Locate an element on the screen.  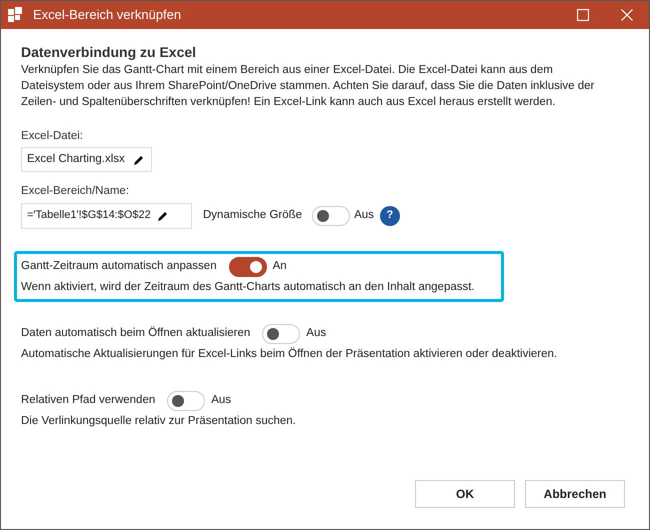
maximize-icon is located at coordinates (583, 15).